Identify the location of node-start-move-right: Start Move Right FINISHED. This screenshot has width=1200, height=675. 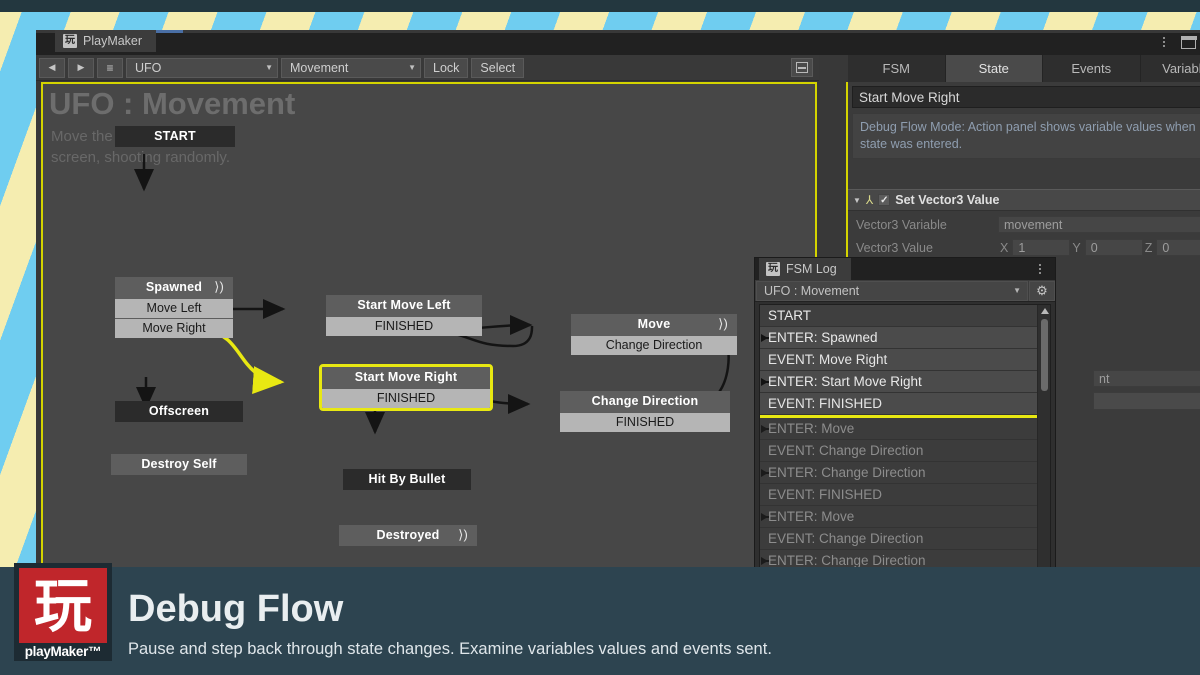
(406, 387).